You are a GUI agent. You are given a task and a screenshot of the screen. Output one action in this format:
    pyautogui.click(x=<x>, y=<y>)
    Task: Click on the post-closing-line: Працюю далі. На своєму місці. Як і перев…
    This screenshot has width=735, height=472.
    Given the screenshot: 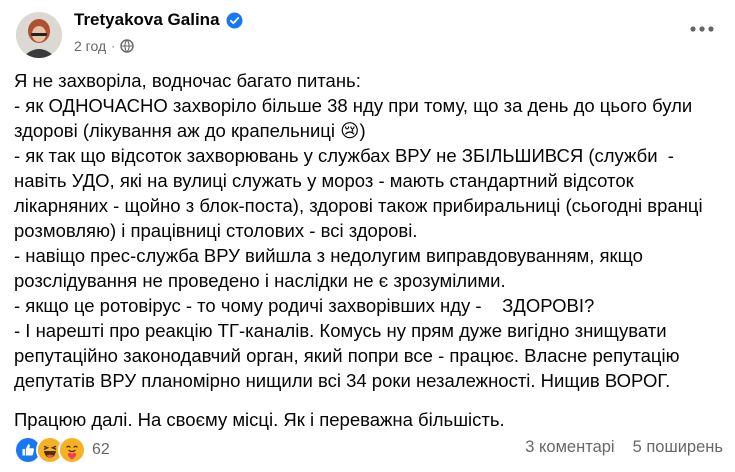 What is the action you would take?
    pyautogui.click(x=259, y=419)
    